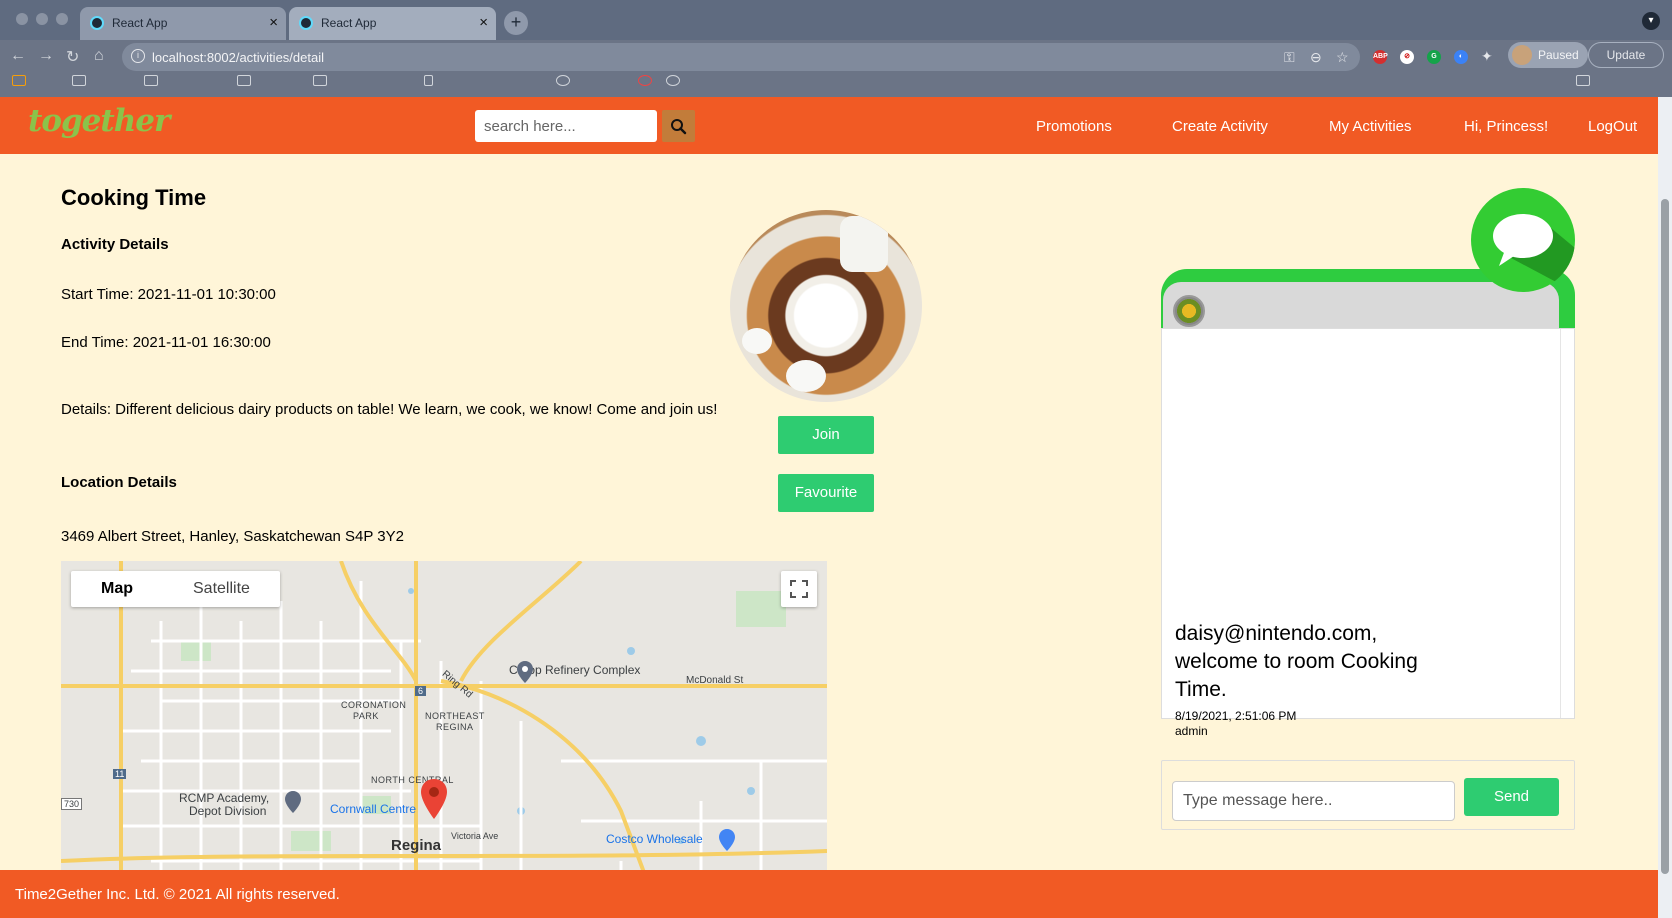 The width and height of the screenshot is (1672, 918). Describe the element at coordinates (99, 56) in the screenshot. I see `home-icon: ⌂` at that location.